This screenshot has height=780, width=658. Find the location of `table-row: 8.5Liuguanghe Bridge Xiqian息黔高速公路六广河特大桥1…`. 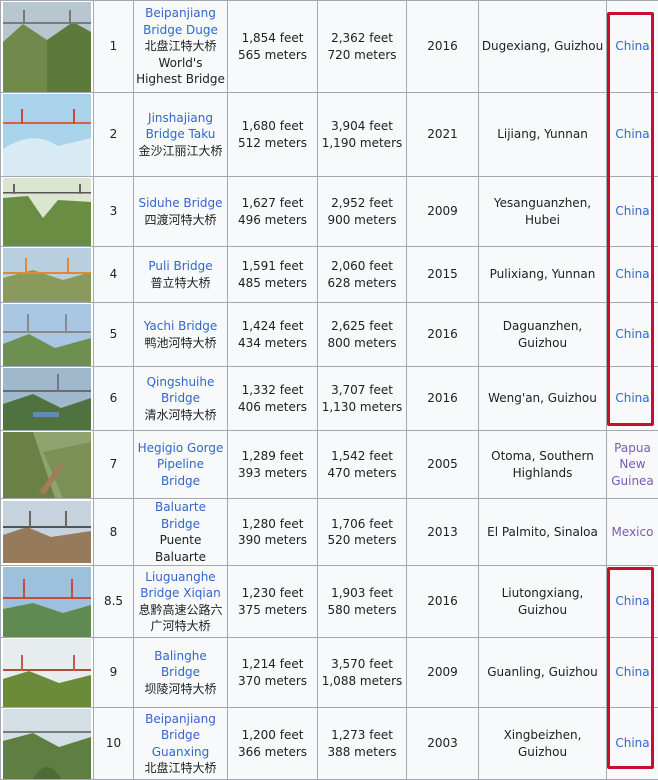

table-row: 8.5Liuguanghe Bridge Xiqian息黔高速公路六广河特大桥1… is located at coordinates (329, 602).